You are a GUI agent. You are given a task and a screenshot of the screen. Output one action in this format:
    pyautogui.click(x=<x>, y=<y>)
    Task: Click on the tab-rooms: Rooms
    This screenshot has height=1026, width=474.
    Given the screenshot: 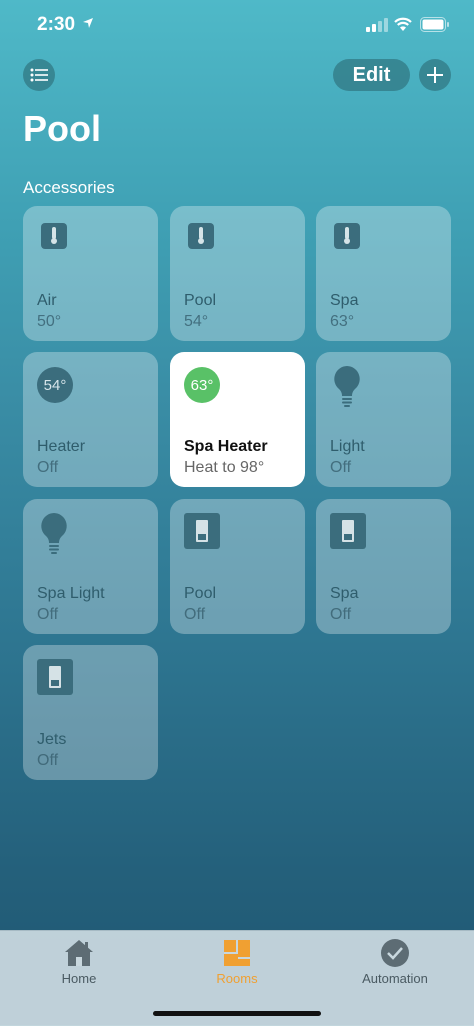 What is the action you would take?
    pyautogui.click(x=237, y=966)
    